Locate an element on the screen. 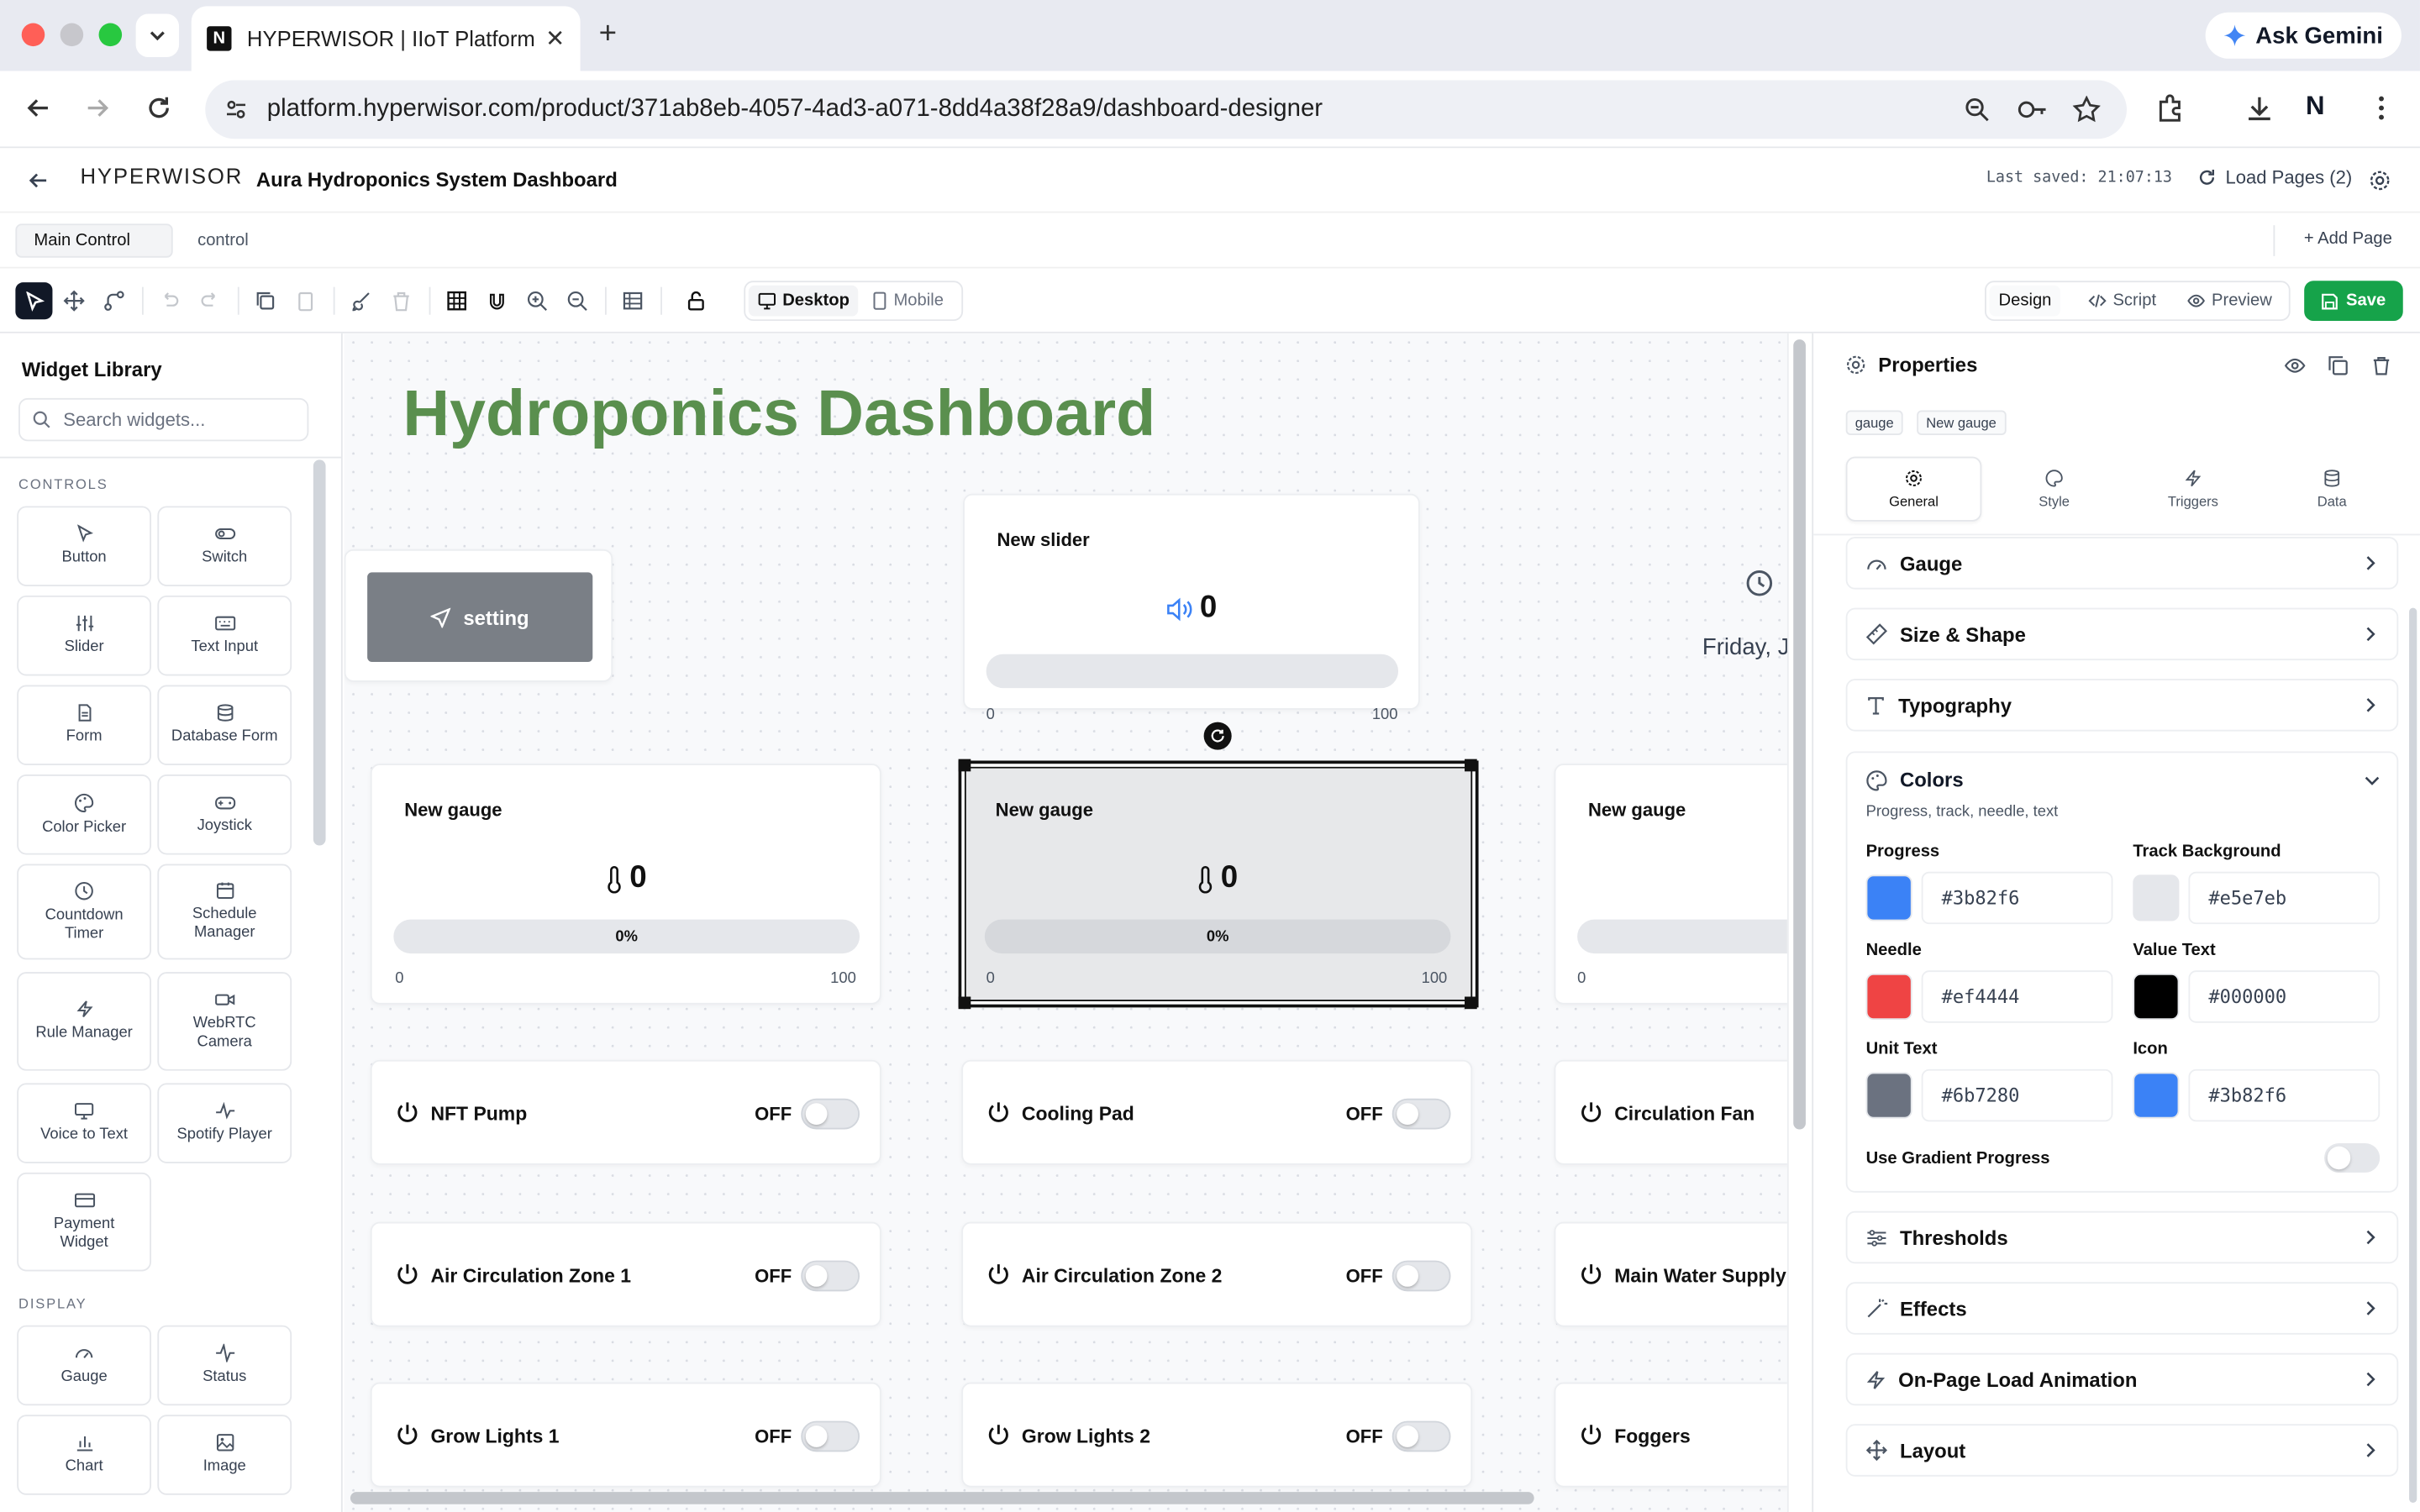 Image resolution: width=2420 pixels, height=1512 pixels. ask-gemini-button: Ask Gemini is located at coordinates (2304, 35).